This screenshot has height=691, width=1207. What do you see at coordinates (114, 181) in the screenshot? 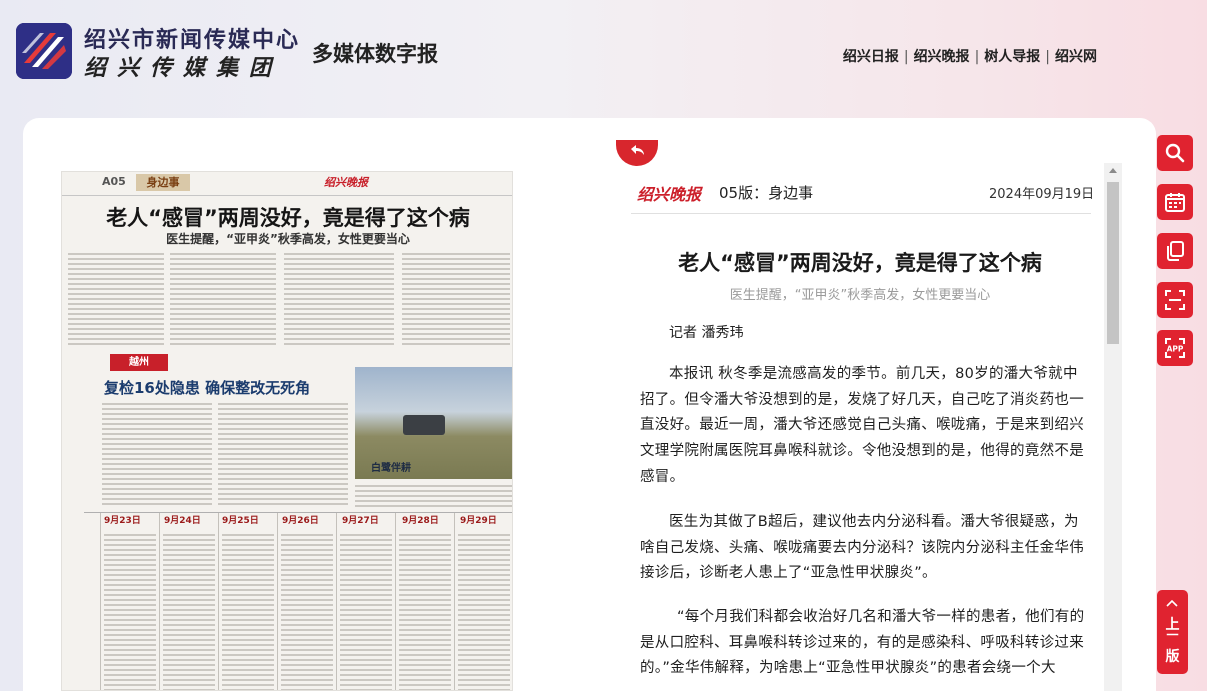
I see `page-code: A05` at bounding box center [114, 181].